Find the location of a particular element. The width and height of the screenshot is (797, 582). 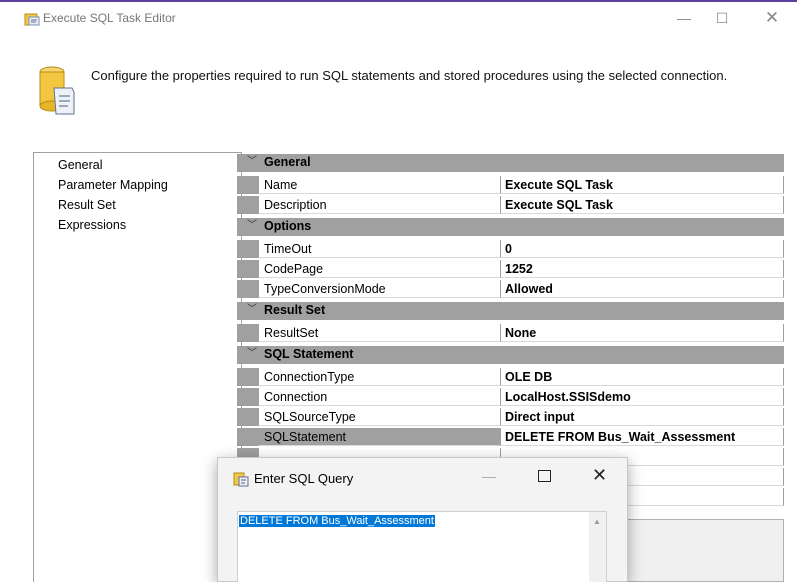

nav-item-general: General is located at coordinates (80, 165).